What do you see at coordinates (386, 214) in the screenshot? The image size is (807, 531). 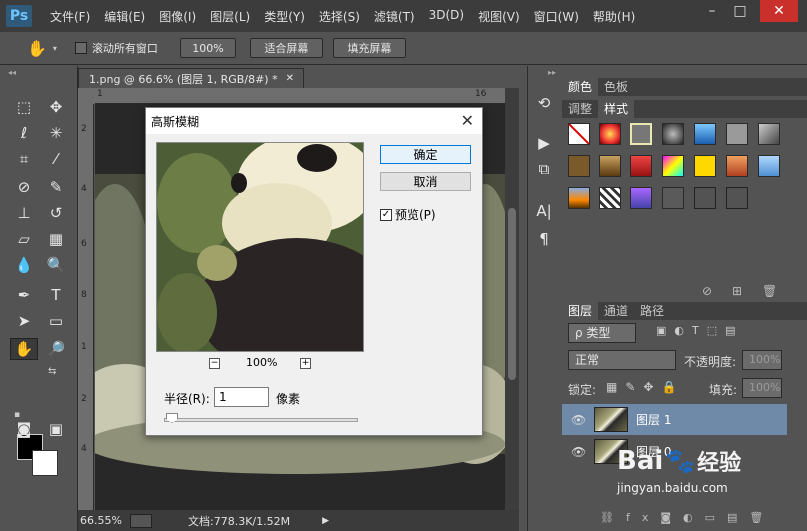 I see `checkbox-checked-icon: ✓` at bounding box center [386, 214].